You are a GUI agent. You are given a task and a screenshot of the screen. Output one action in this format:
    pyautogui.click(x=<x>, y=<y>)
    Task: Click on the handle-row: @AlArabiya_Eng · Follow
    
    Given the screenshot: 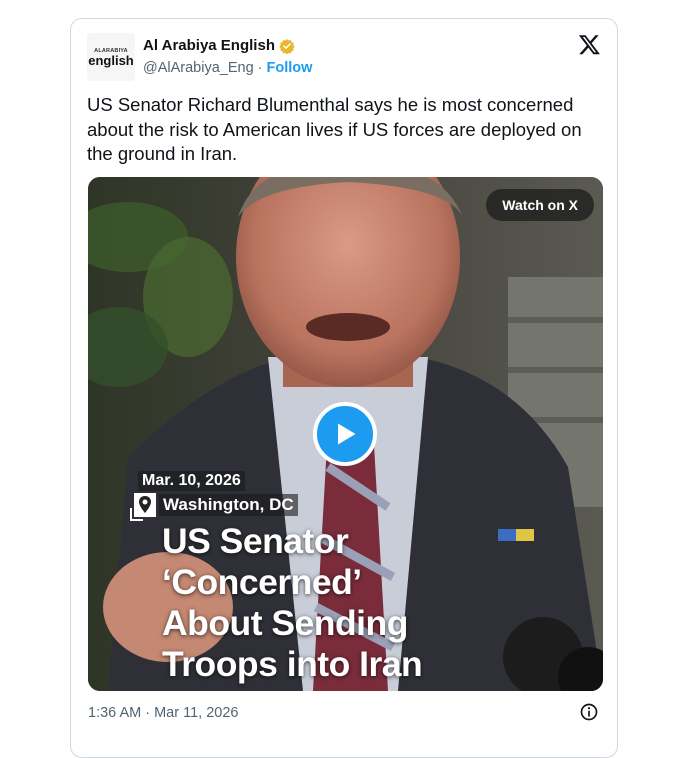 What is the action you would take?
    pyautogui.click(x=227, y=68)
    